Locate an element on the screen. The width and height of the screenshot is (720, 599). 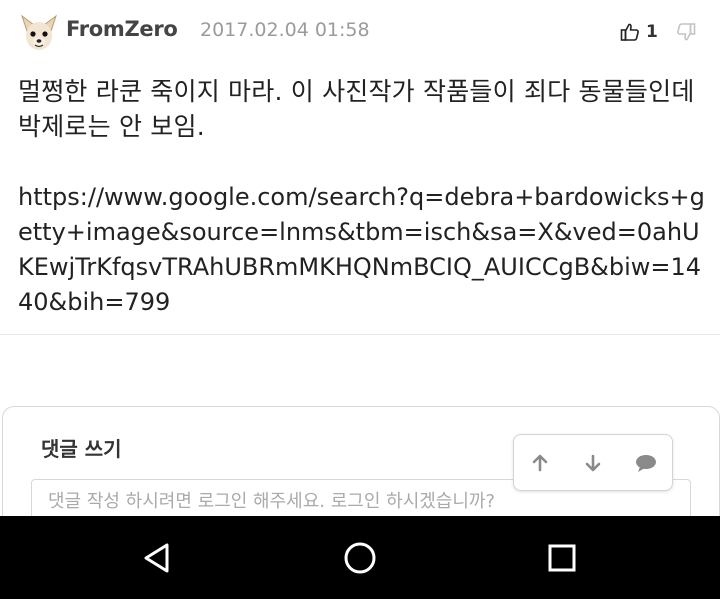
dog-avatar-icon is located at coordinates (39, 32).